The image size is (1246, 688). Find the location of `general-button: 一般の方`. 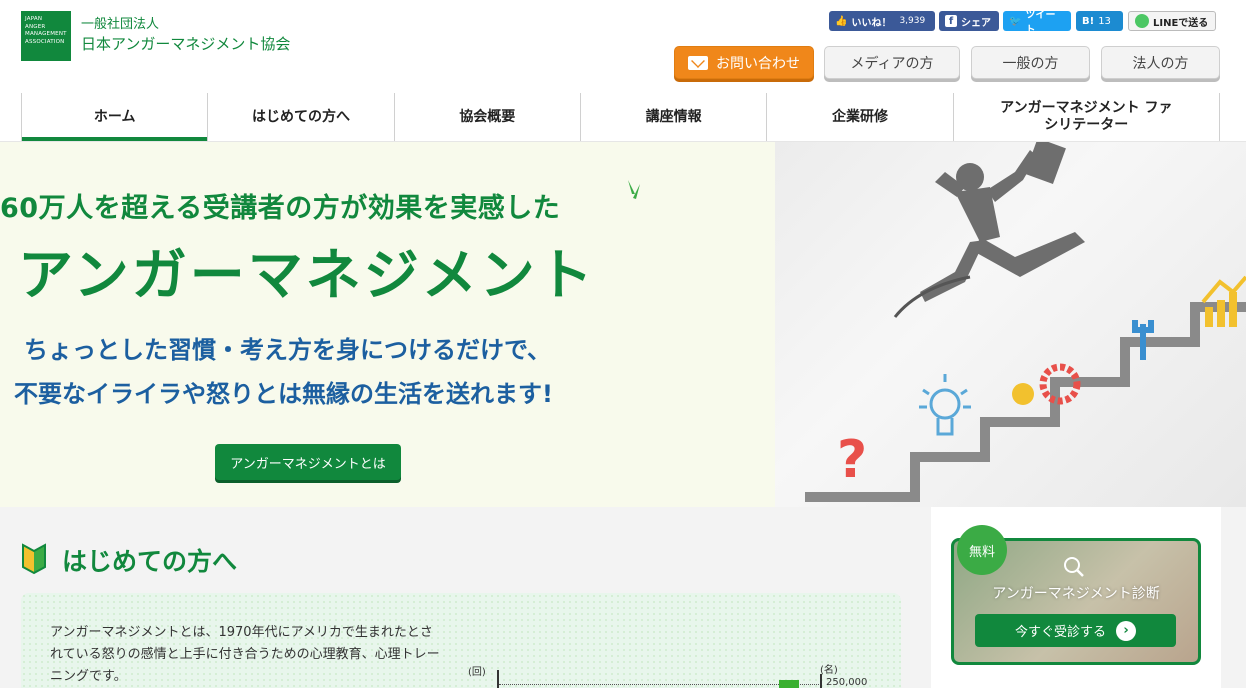

general-button: 一般の方 is located at coordinates (1030, 62).